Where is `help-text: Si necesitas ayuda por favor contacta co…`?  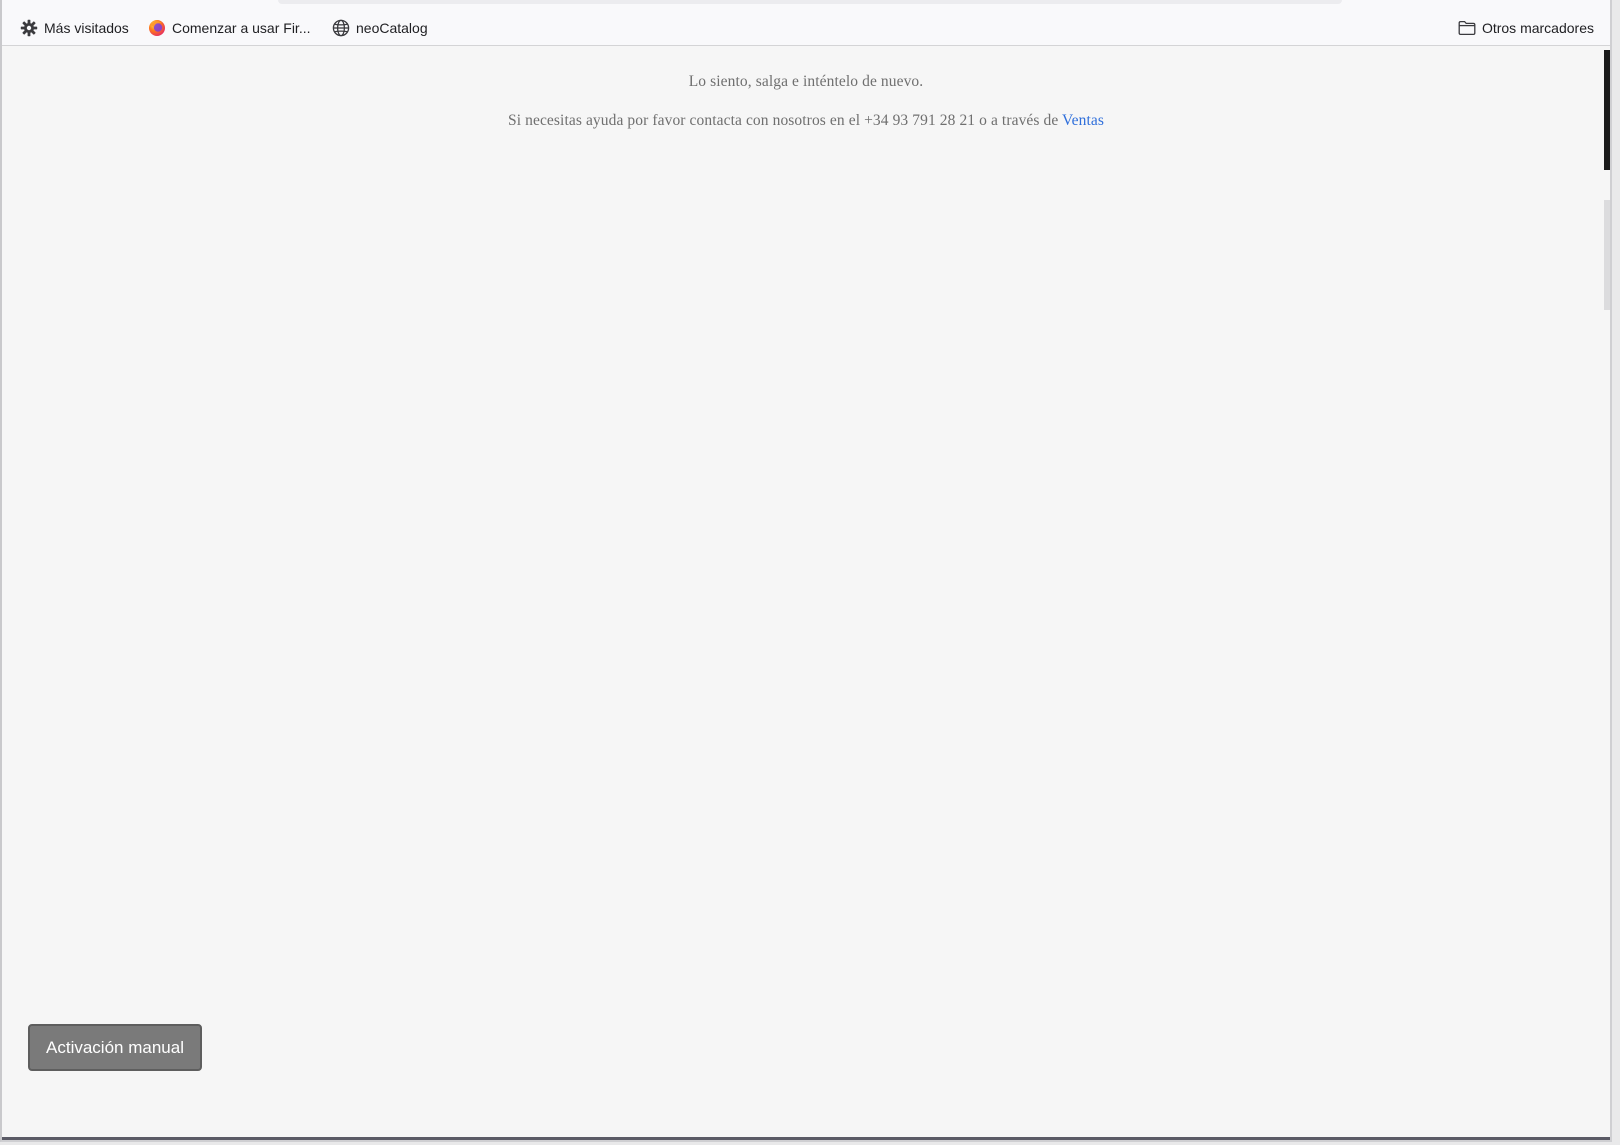
help-text: Si necesitas ayuda por favor contacta co… is located at coordinates (783, 120).